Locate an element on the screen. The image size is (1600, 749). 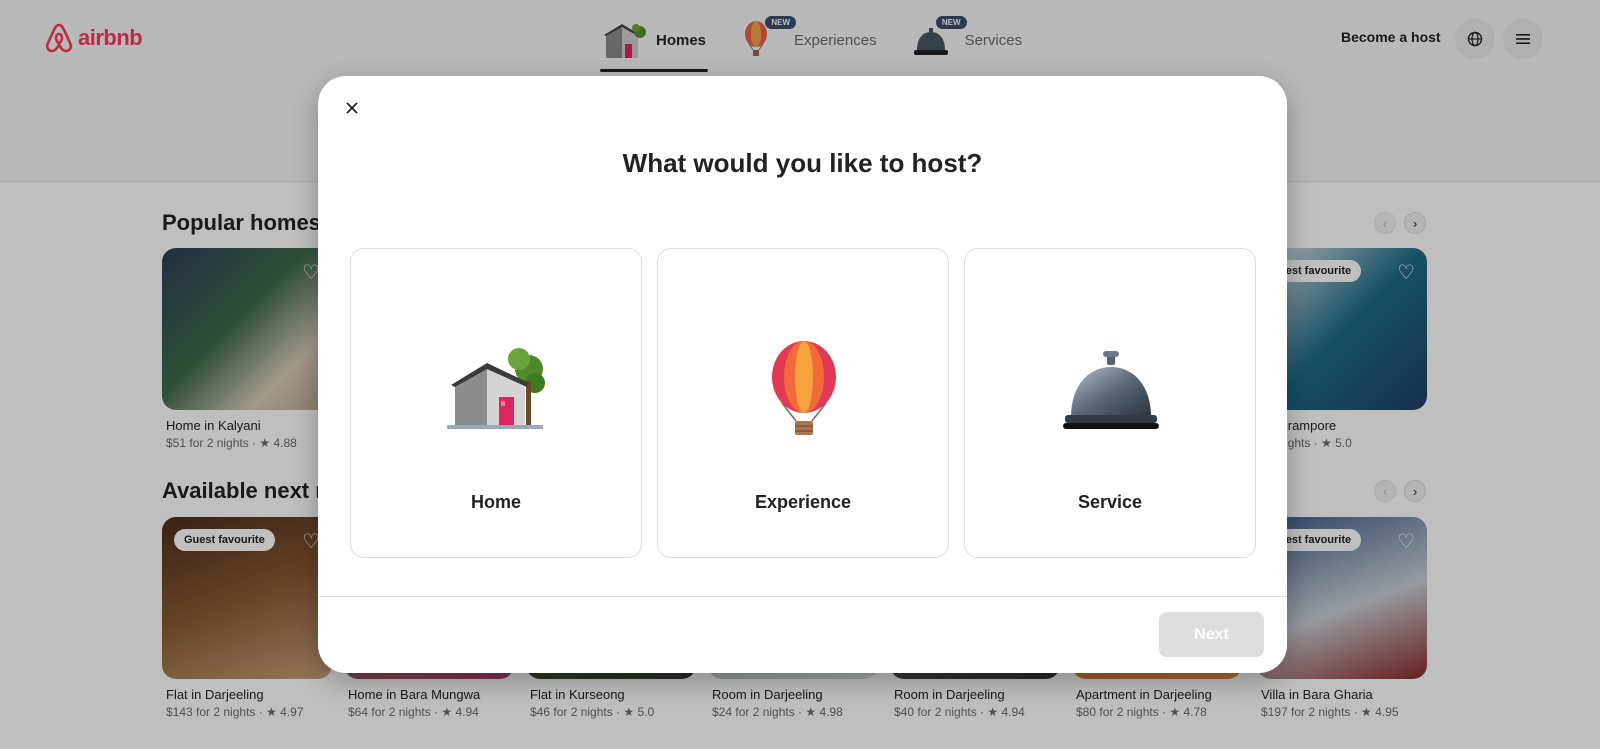
option-experience: Experience is located at coordinates (803, 403).